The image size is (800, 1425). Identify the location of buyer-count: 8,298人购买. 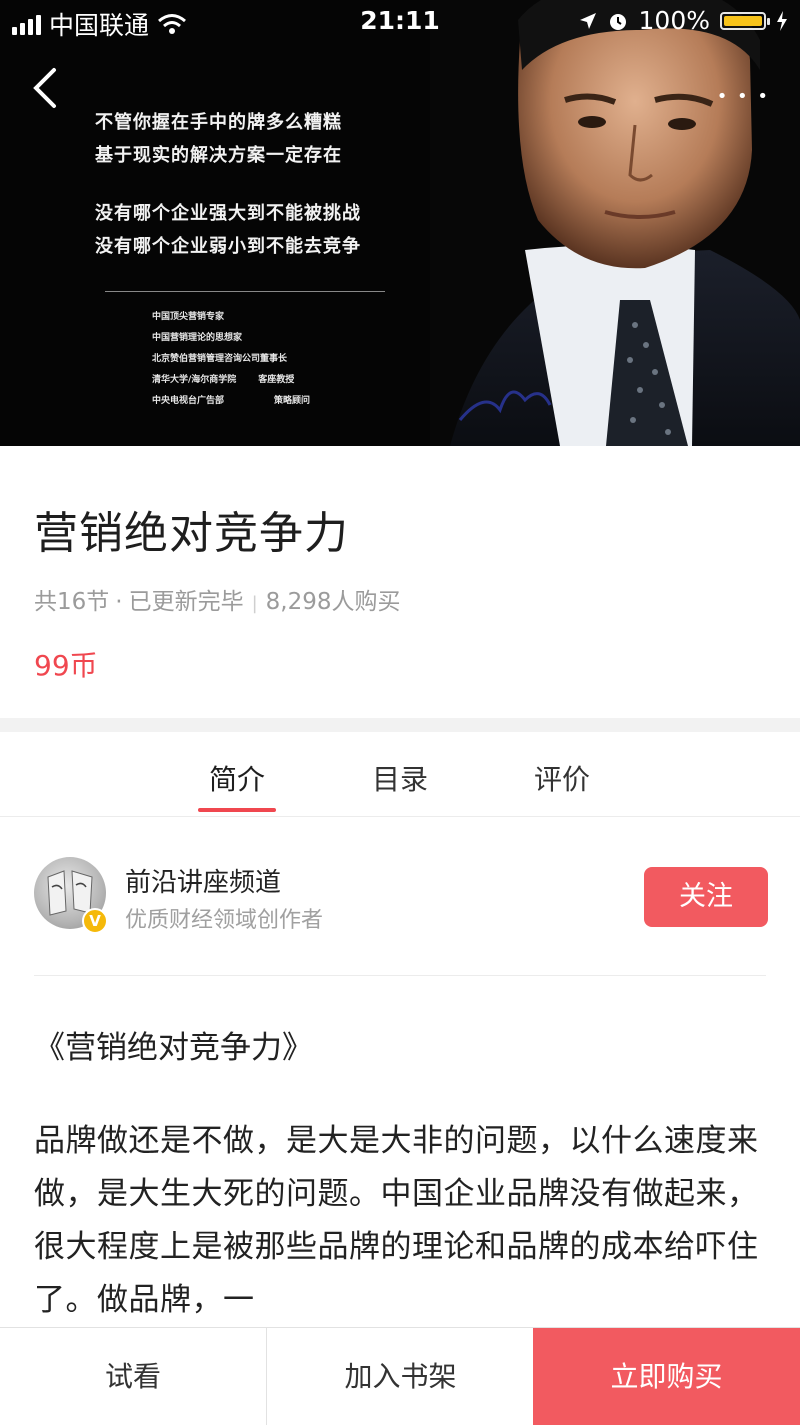
(333, 602).